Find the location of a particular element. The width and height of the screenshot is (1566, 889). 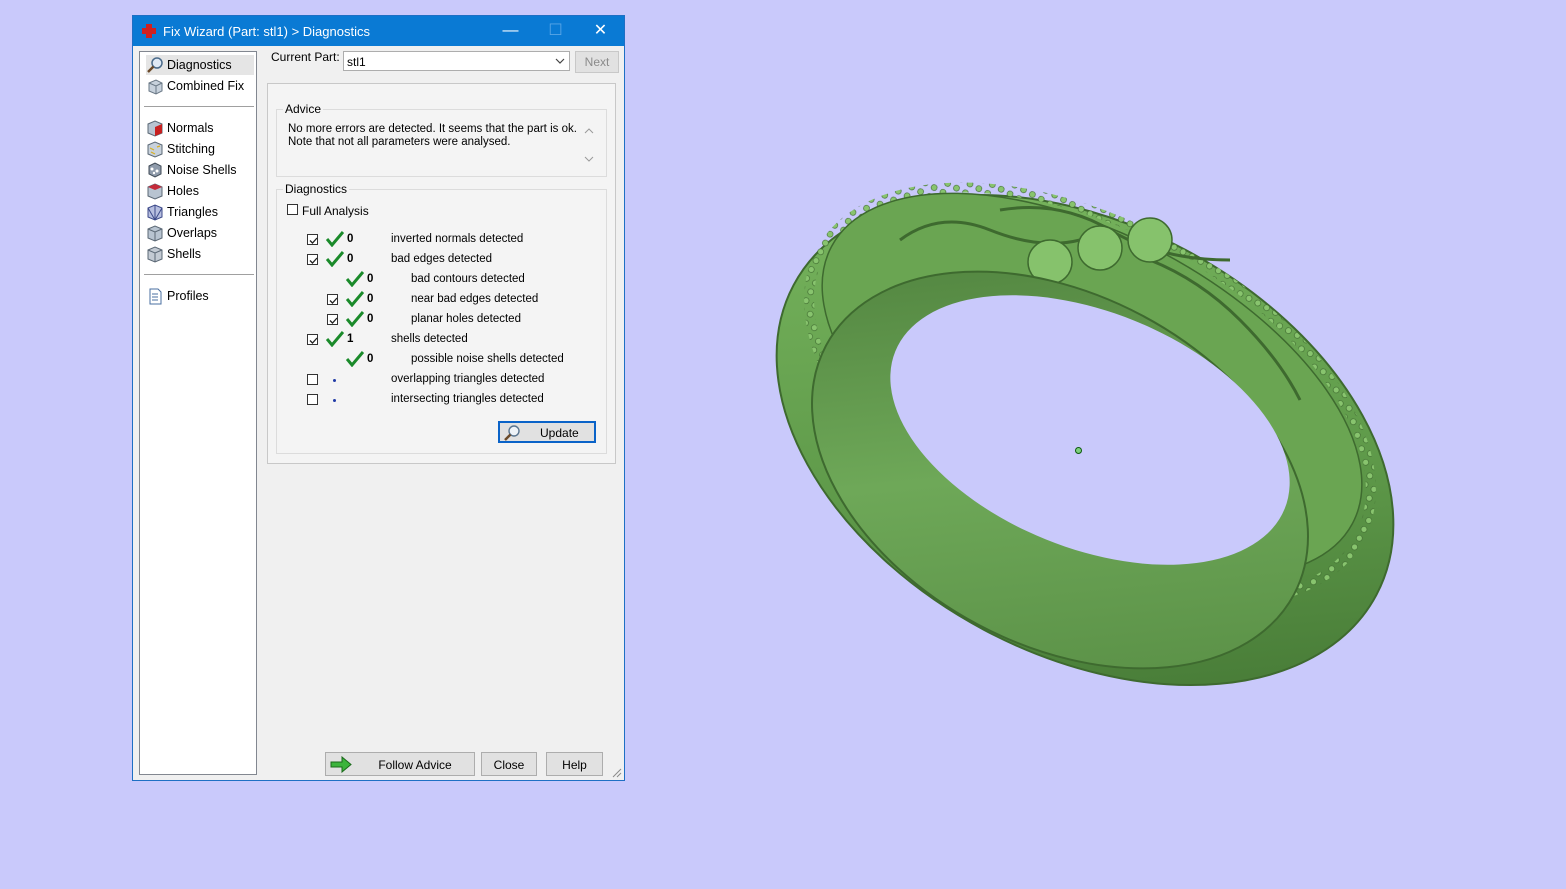

nav-item-label: Triangles is located at coordinates (192, 212).